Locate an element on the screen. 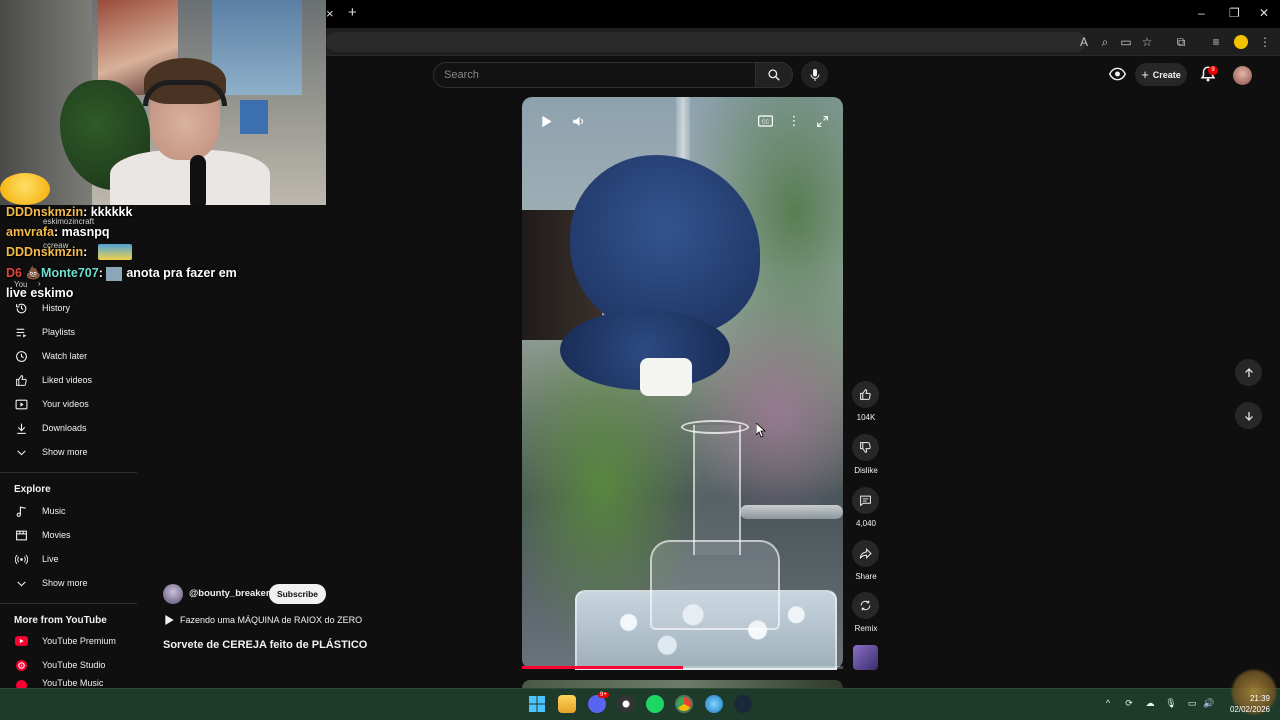 This screenshot has height=720, width=1280. remix-label: Remix is located at coordinates (866, 628).